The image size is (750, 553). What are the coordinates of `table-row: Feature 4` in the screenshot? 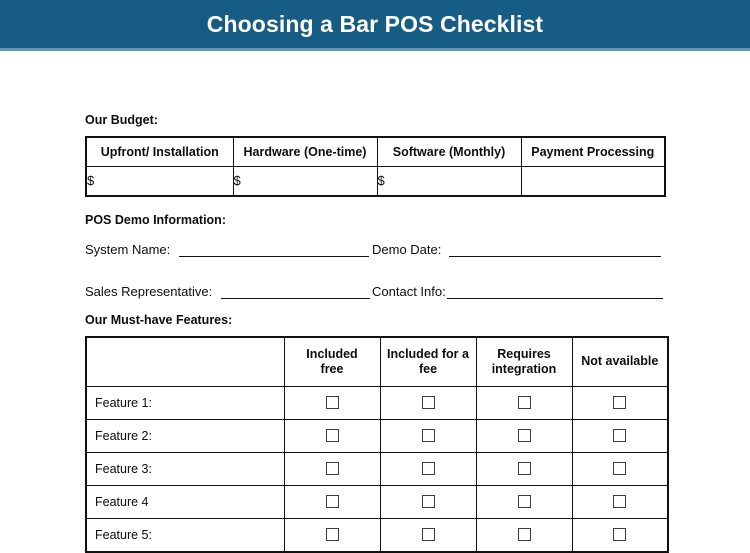 It's located at (377, 501).